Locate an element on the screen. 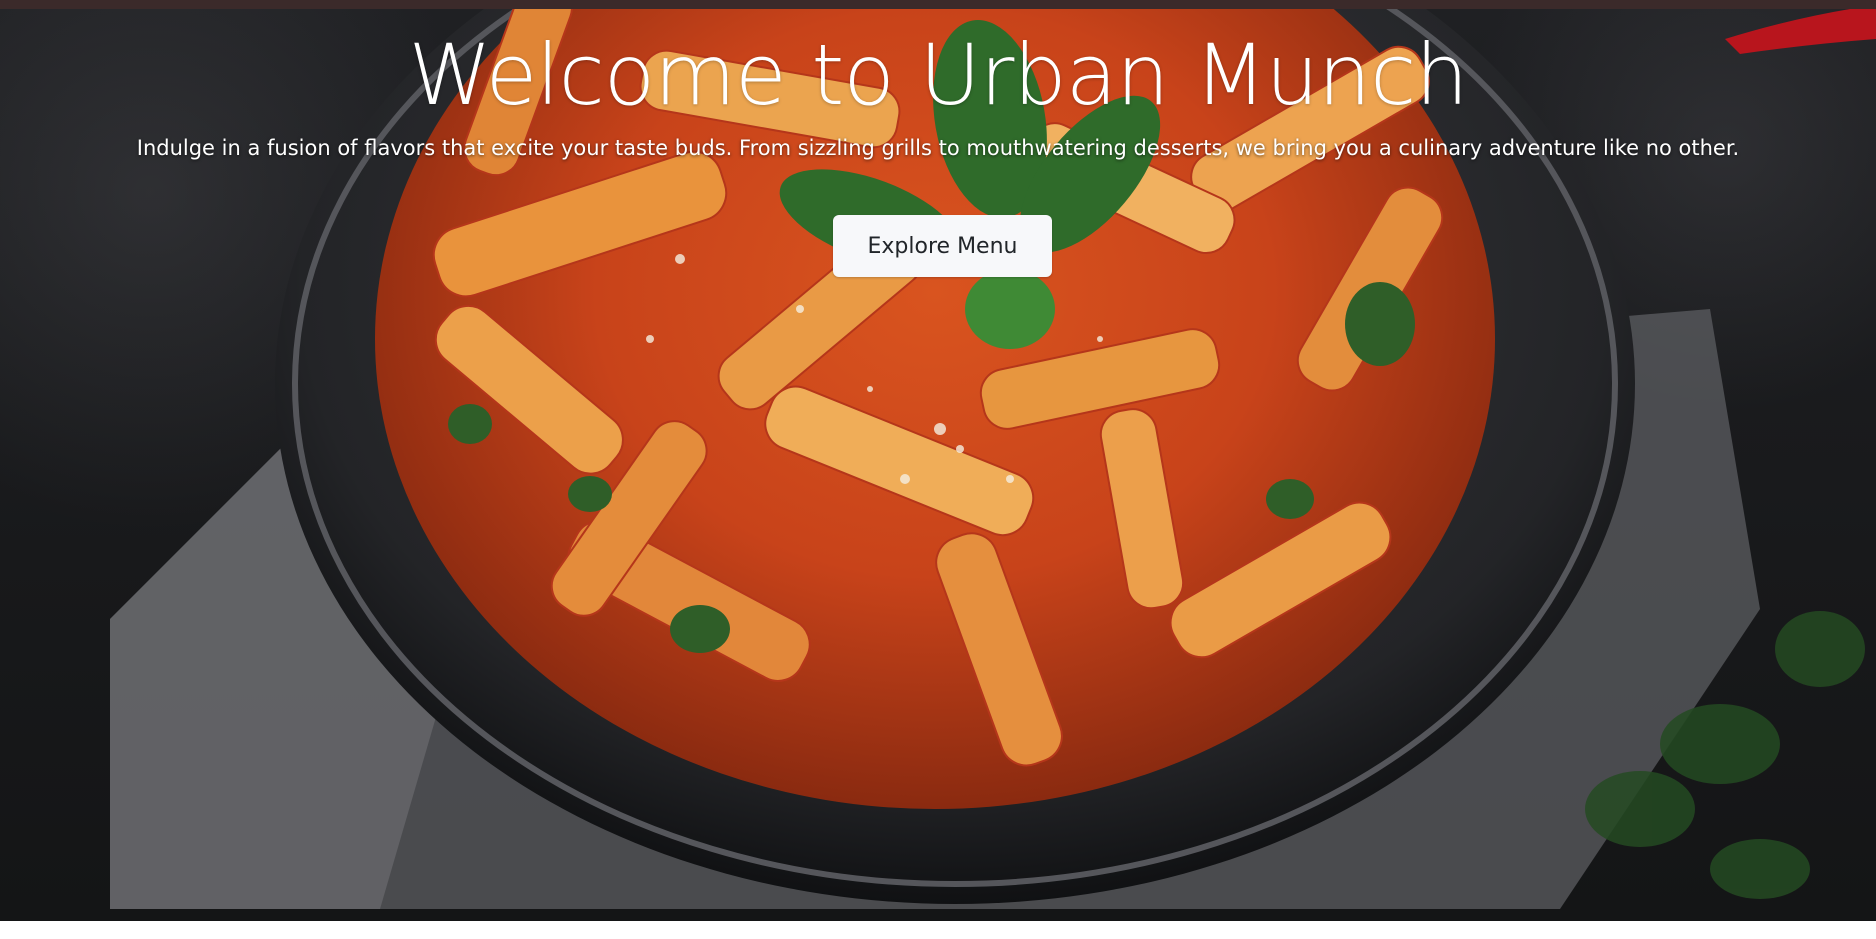  explore-menu-button: Explore Menu is located at coordinates (942, 246).